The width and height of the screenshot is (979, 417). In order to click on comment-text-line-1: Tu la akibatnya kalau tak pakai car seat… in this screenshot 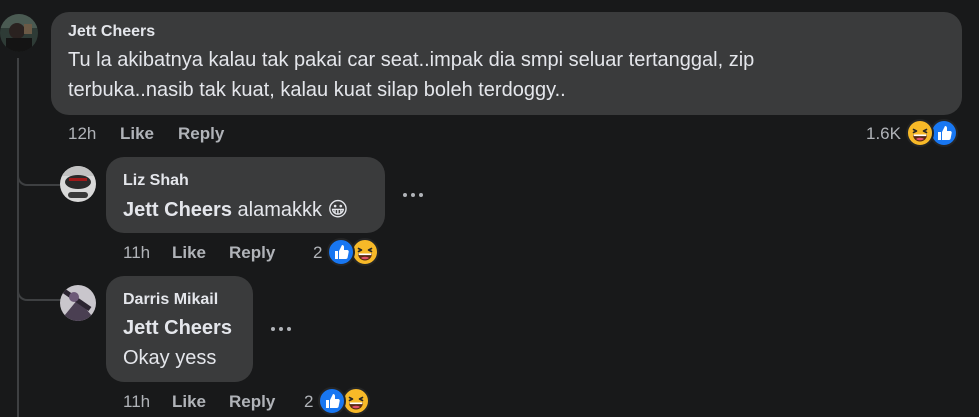, I will do `click(411, 60)`.